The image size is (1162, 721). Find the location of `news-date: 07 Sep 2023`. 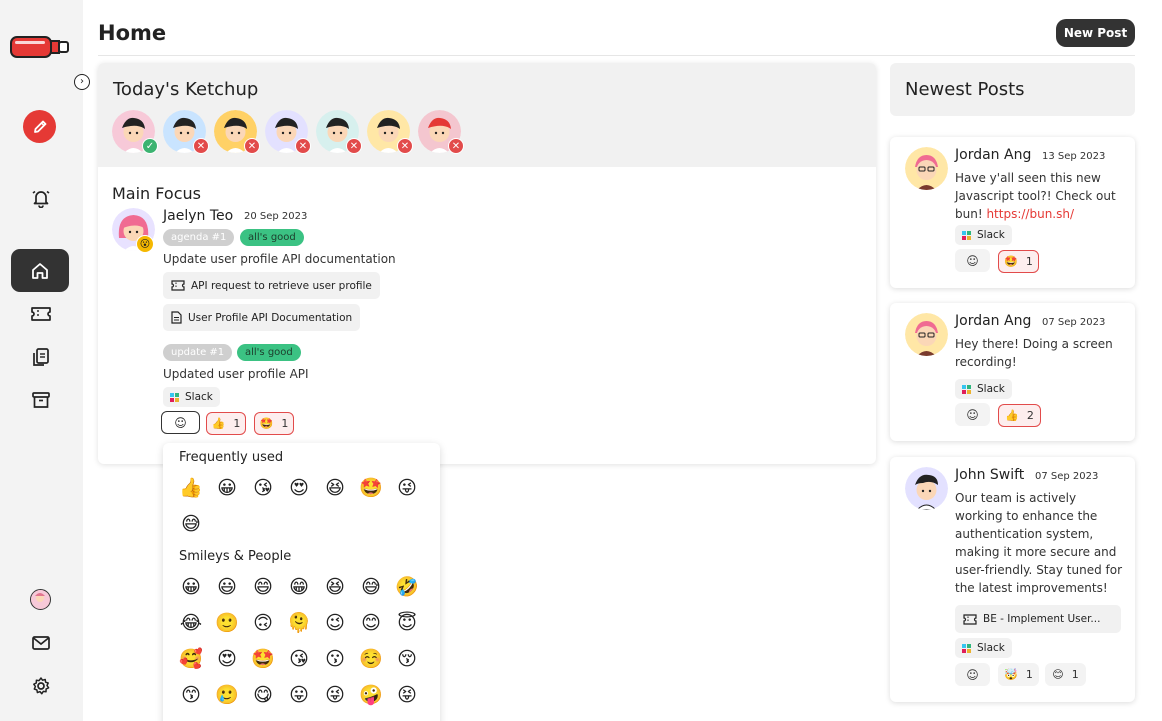

news-date: 07 Sep 2023 is located at coordinates (1067, 476).